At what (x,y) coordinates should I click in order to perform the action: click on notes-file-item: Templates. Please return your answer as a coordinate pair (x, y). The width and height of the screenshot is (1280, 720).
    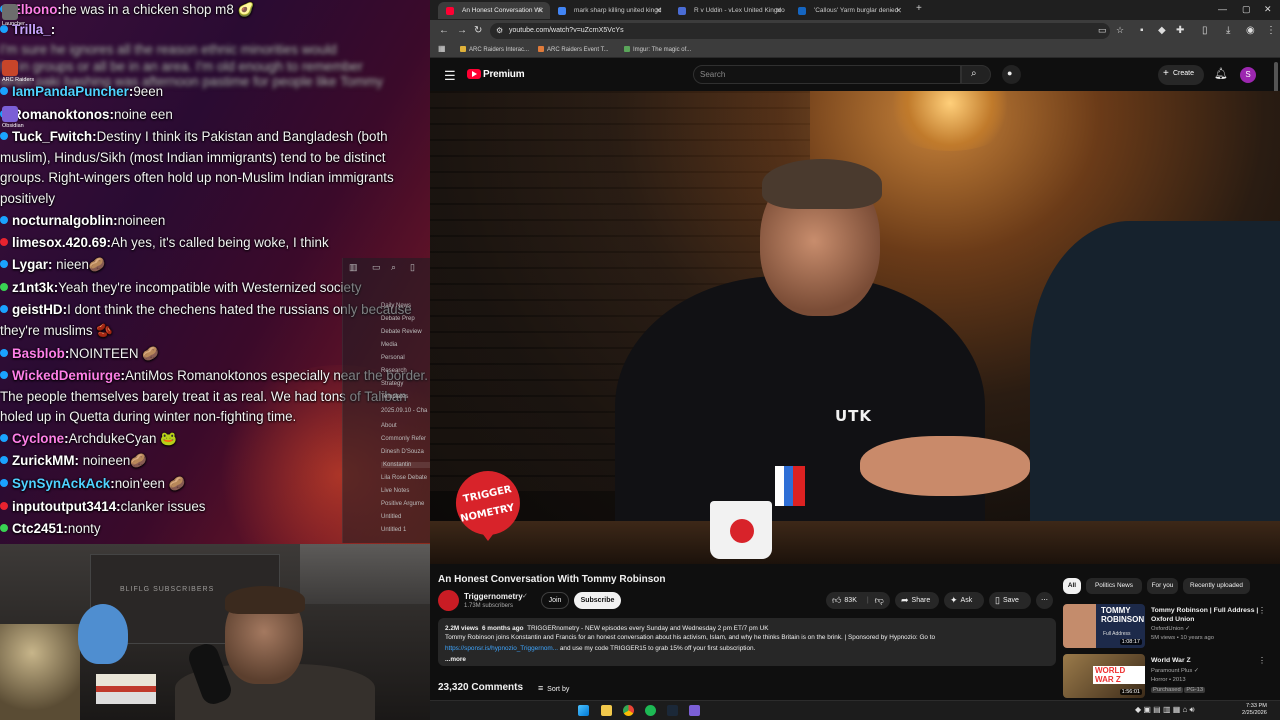
    Looking at the image, I should click on (394, 397).